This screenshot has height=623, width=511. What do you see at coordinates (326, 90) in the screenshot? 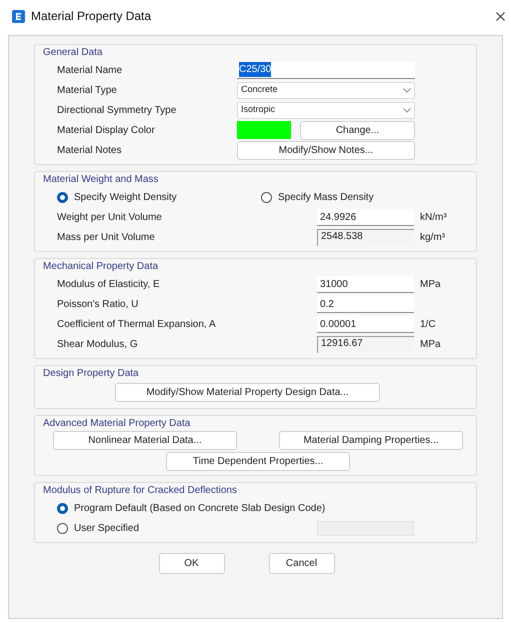
I see `dropdown: Concrete` at bounding box center [326, 90].